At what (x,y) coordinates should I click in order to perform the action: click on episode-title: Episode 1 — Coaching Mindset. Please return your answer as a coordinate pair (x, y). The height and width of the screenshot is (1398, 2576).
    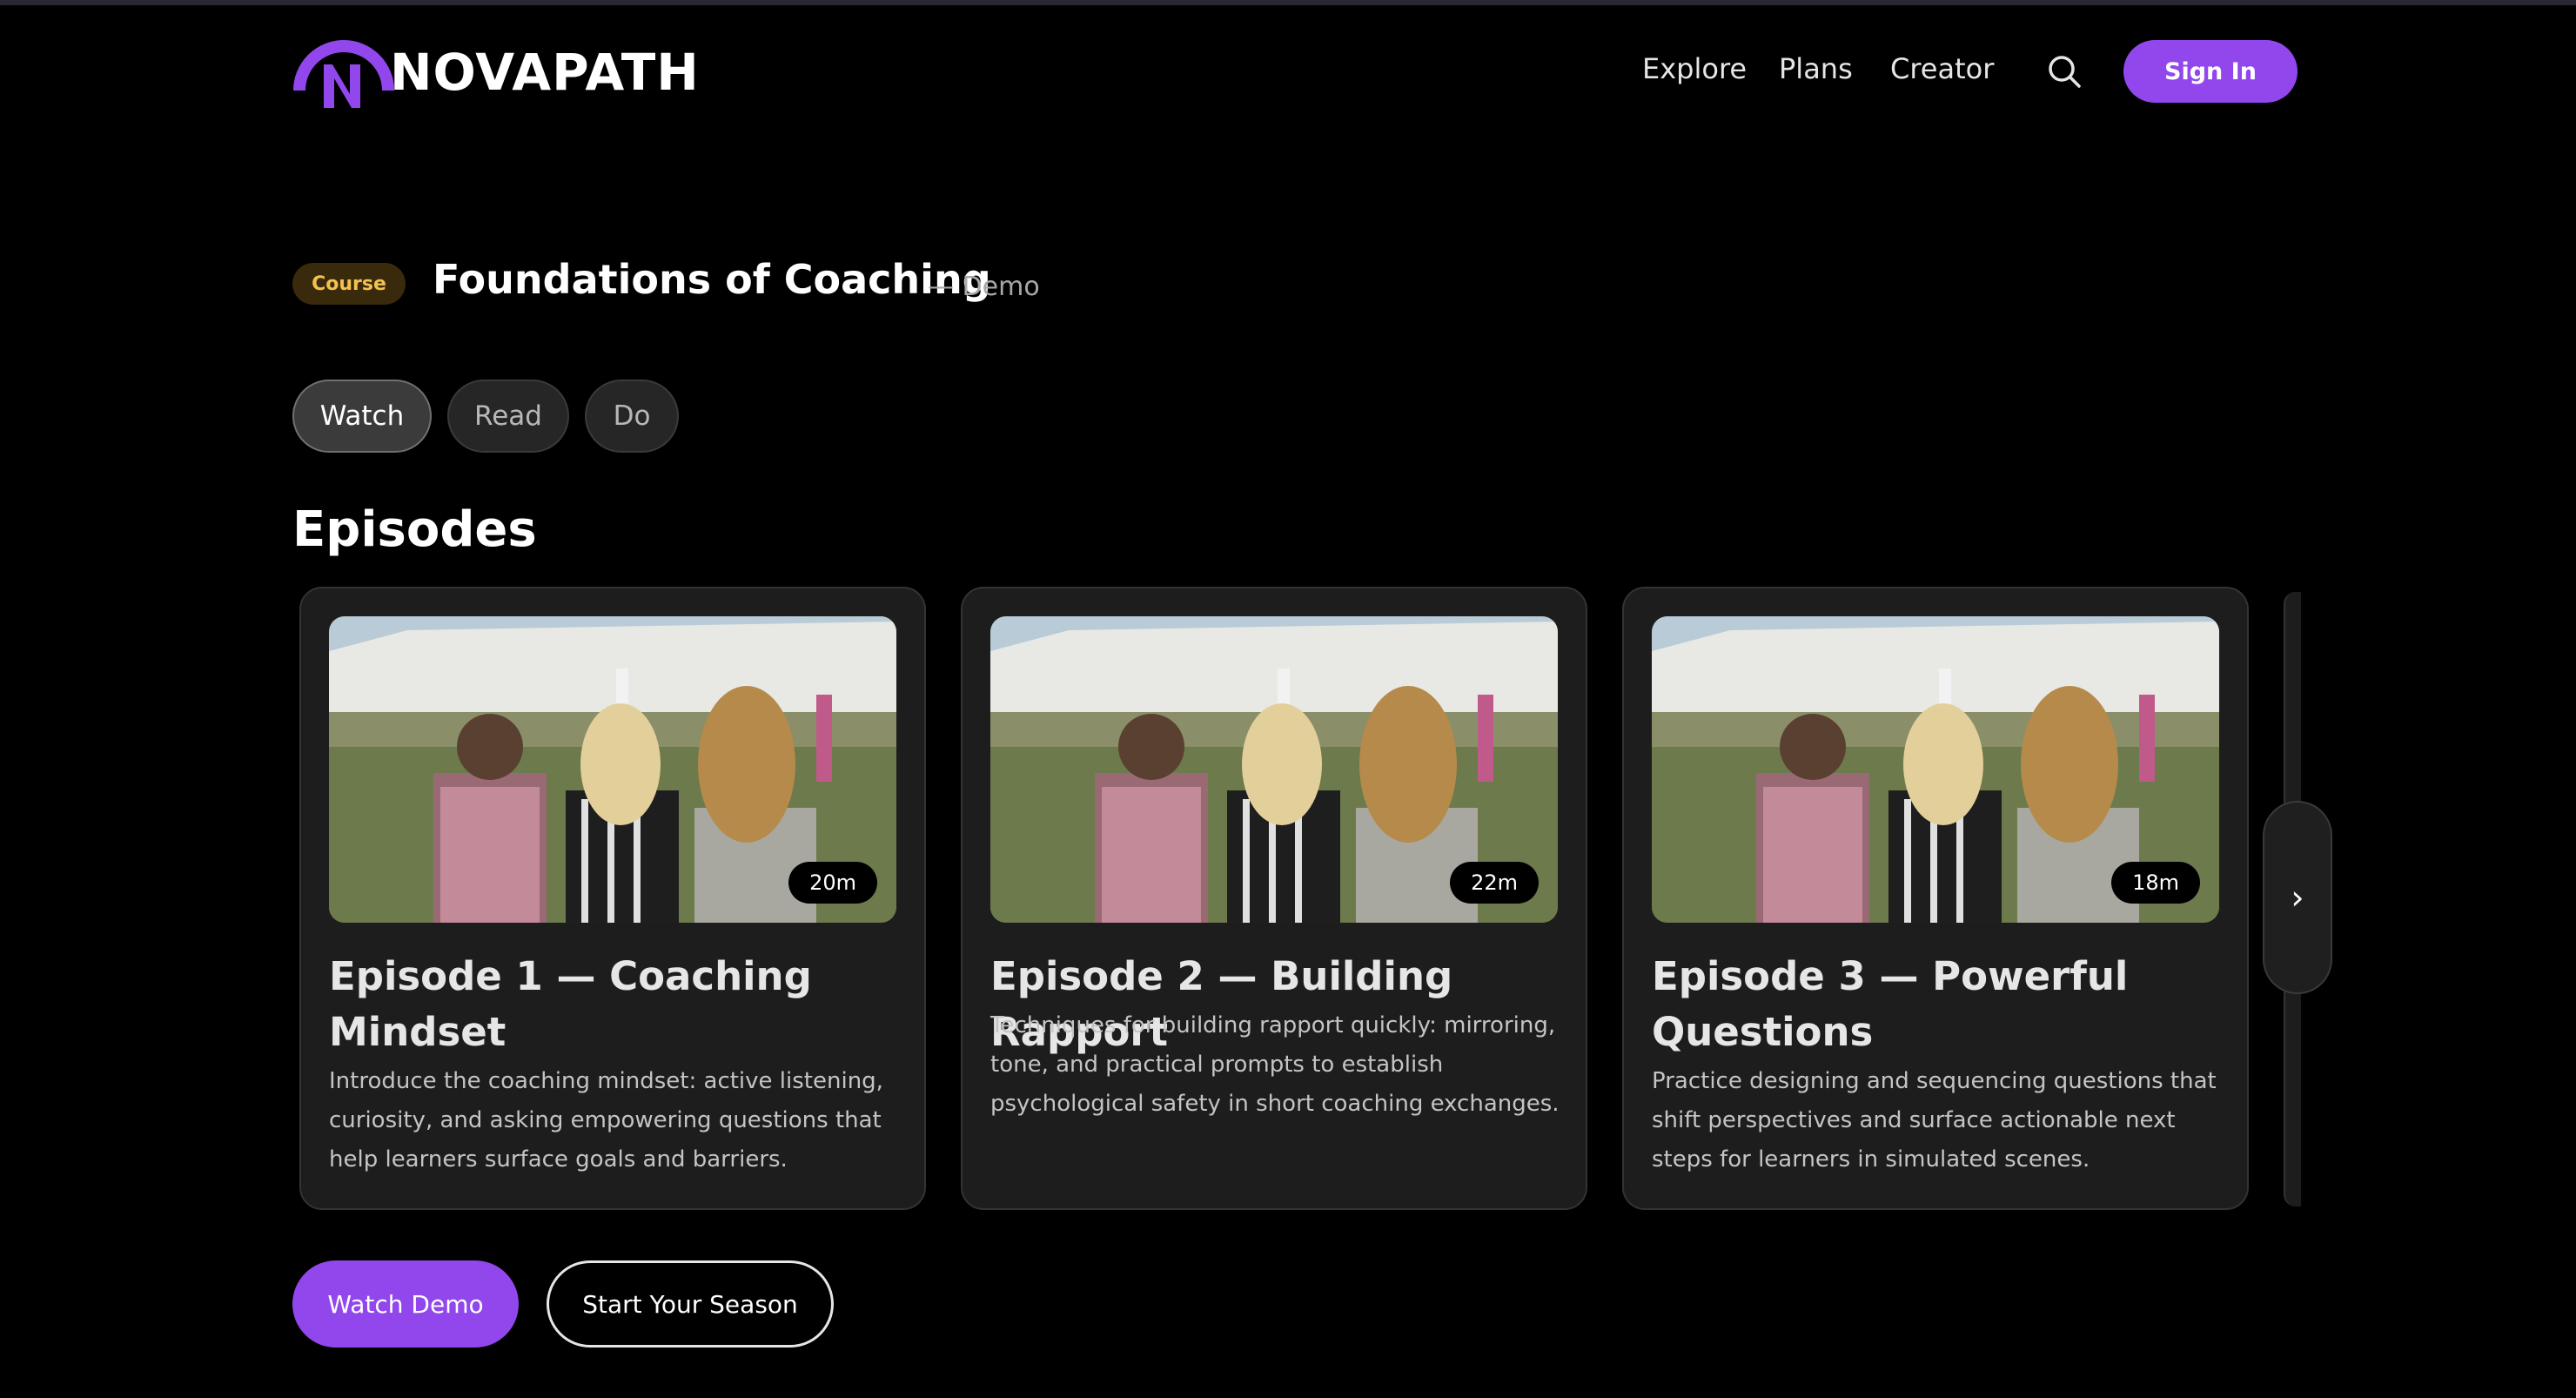
    Looking at the image, I should click on (616, 1005).